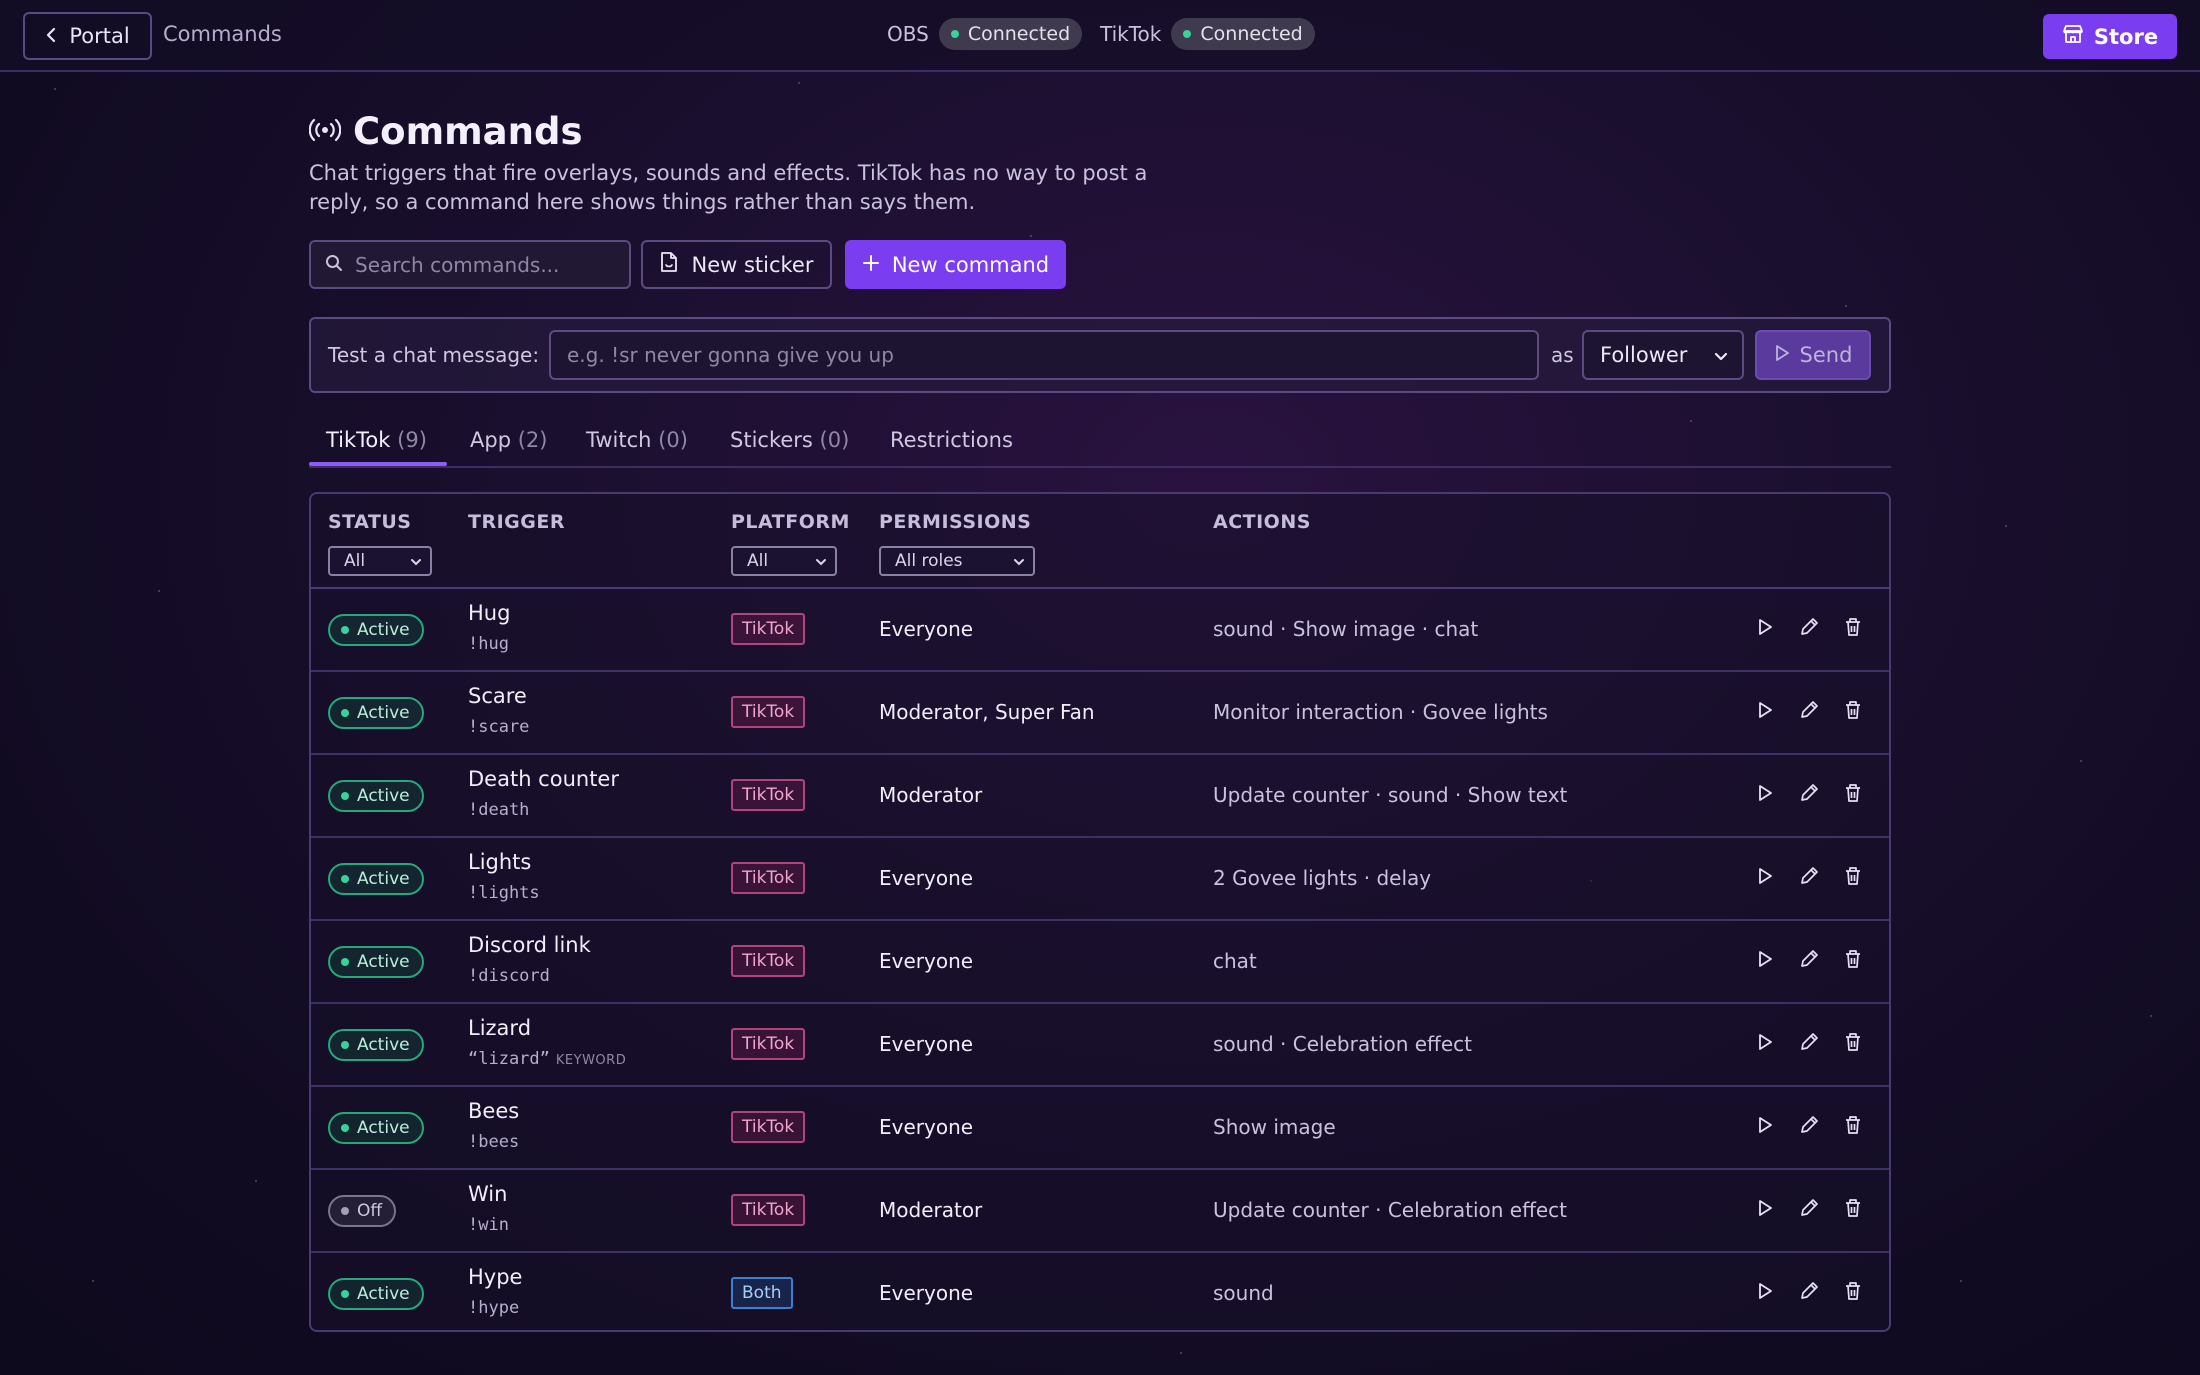 This screenshot has height=1375, width=2200. What do you see at coordinates (790, 522) in the screenshot?
I see `column-header-platform: PLATFORM` at bounding box center [790, 522].